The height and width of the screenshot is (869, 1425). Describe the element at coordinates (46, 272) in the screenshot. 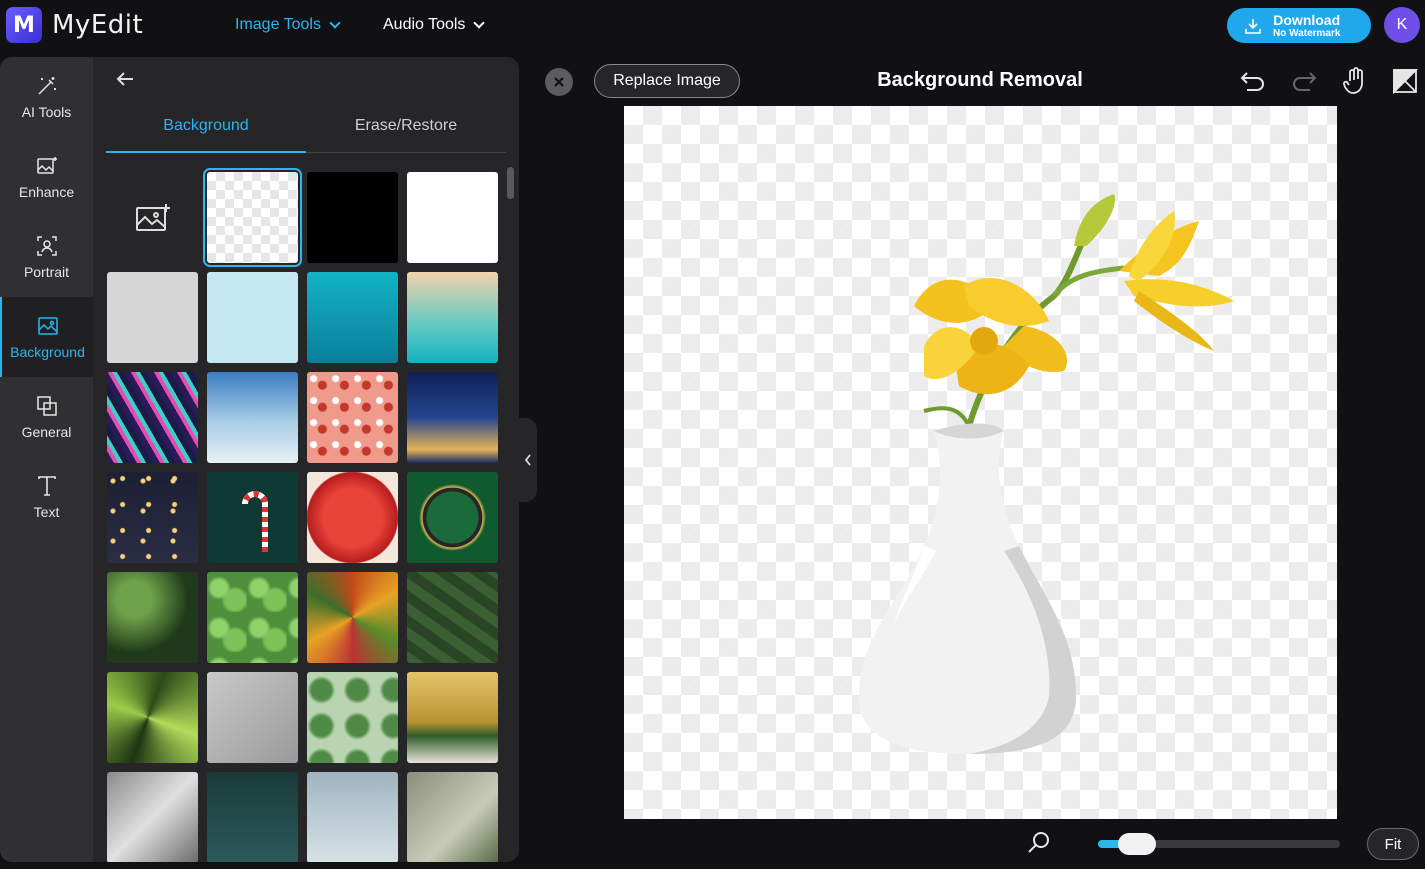

I see `sidebar-item-label: Portrait` at that location.